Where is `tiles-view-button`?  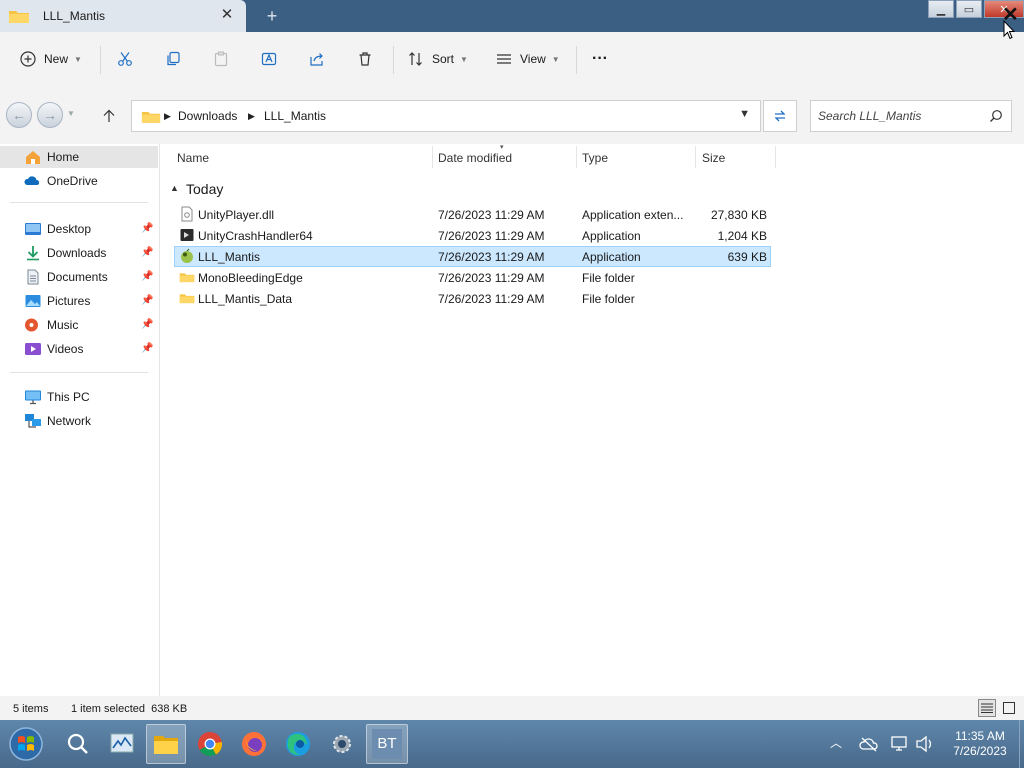
tiles-view-button is located at coordinates (1009, 708).